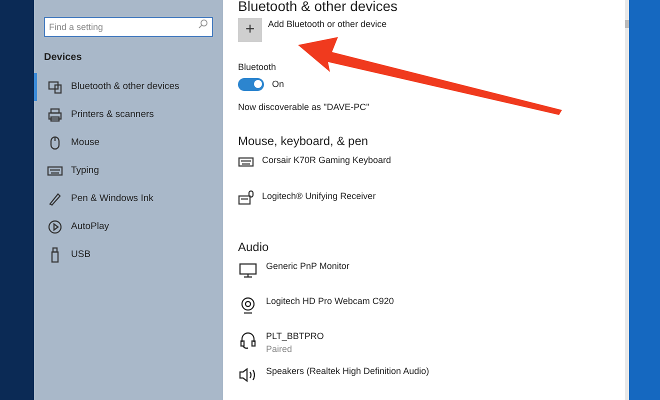 Image resolution: width=660 pixels, height=400 pixels. What do you see at coordinates (431, 308) in the screenshot?
I see `device-item: Logitech HD Pro Webcam C920` at bounding box center [431, 308].